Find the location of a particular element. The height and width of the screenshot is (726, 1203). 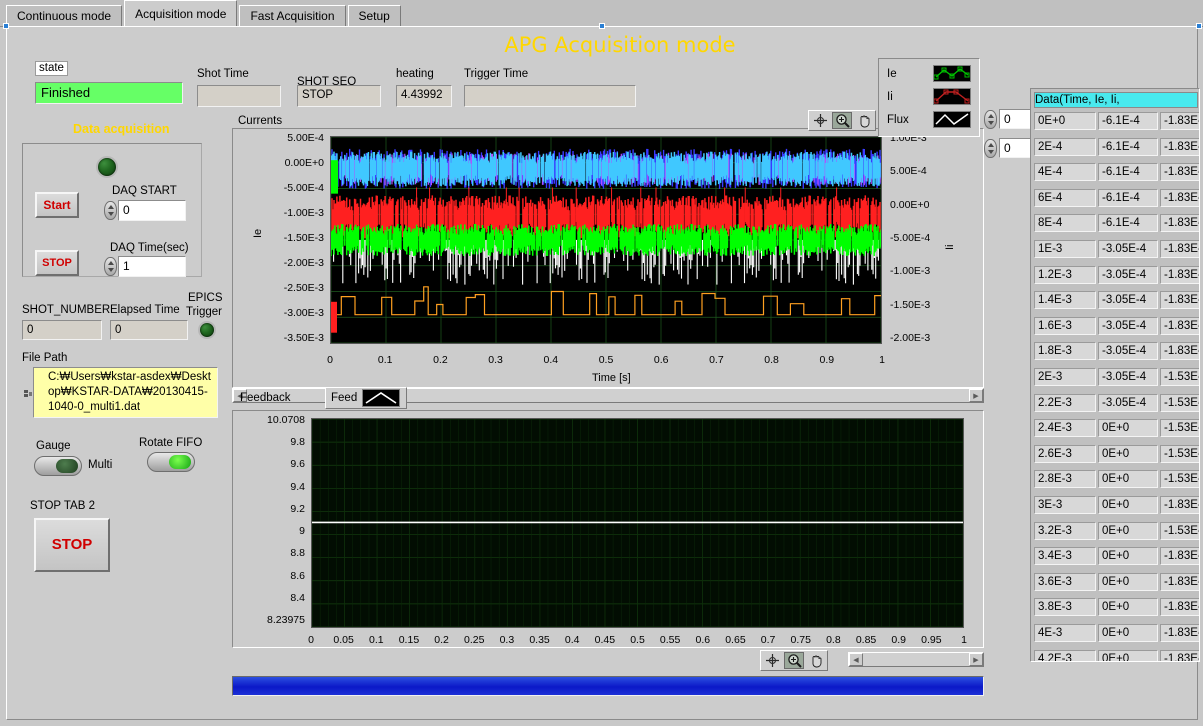

legend-swatch-flux is located at coordinates (952, 119).